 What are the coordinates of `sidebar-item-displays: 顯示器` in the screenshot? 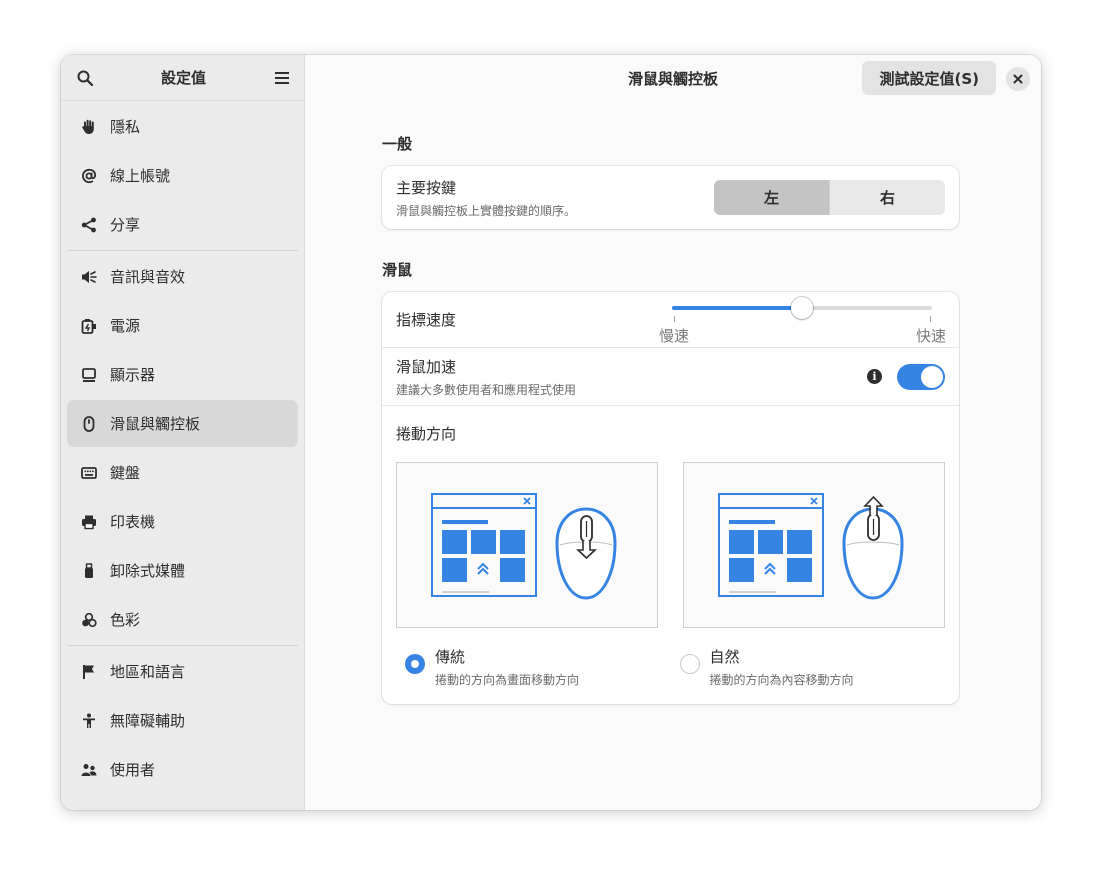 It's located at (182, 374).